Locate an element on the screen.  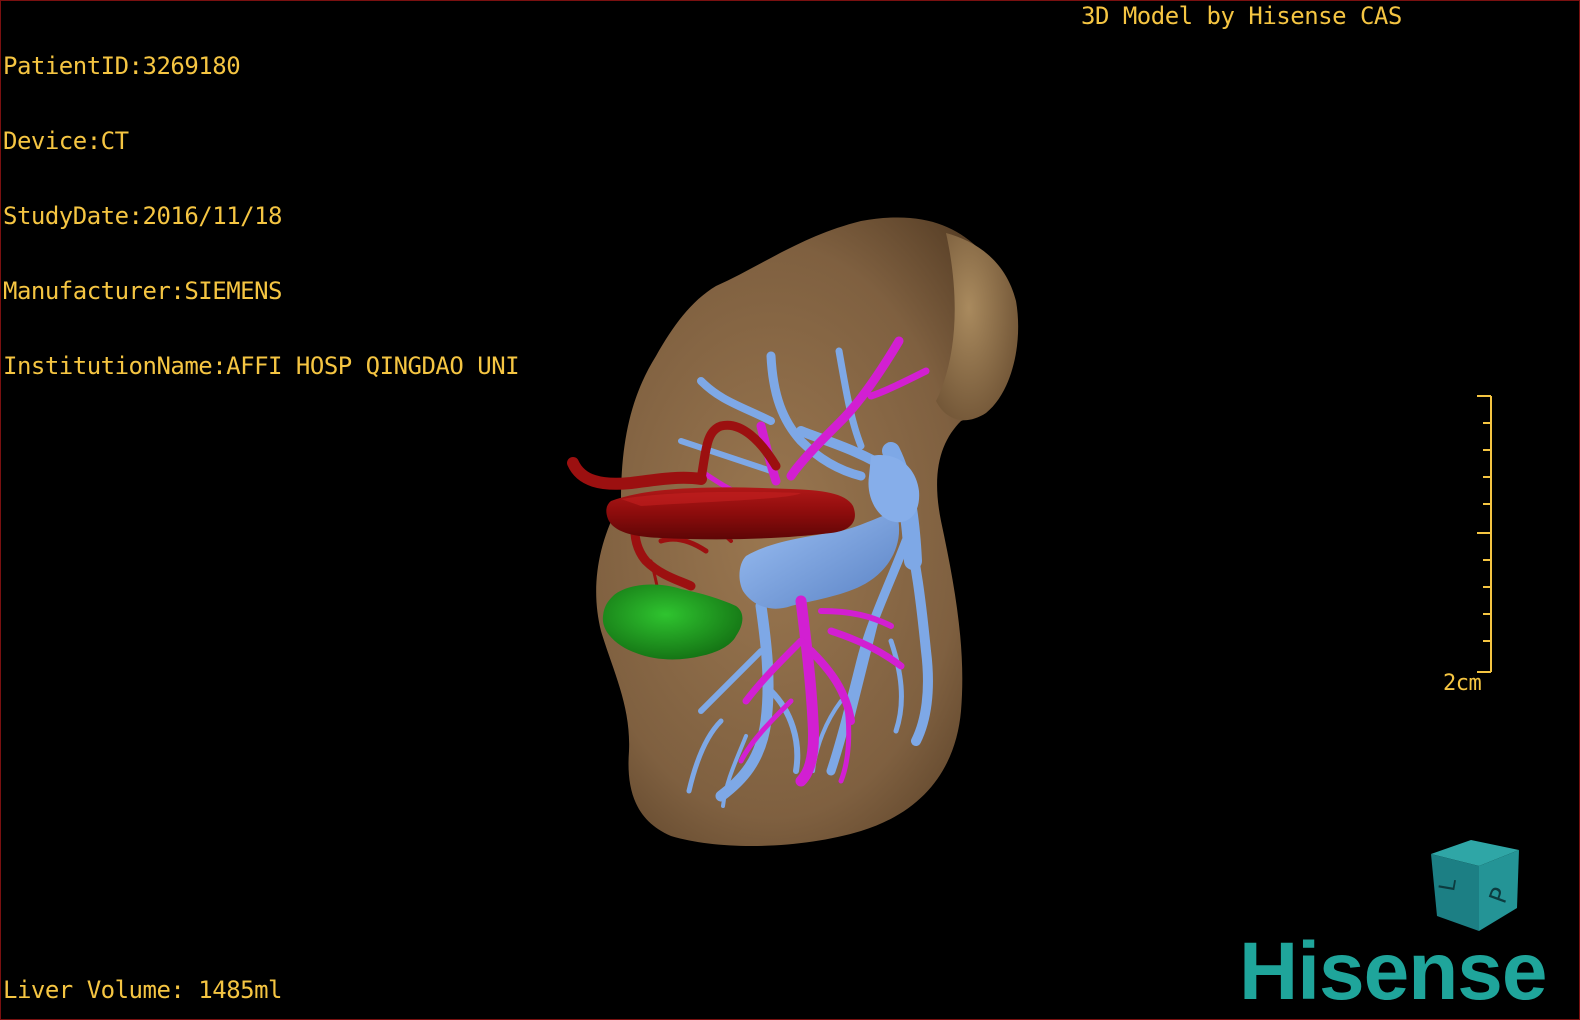
liver-volume-readout: Liver Volume: 1485ml is located at coordinates (142, 990).